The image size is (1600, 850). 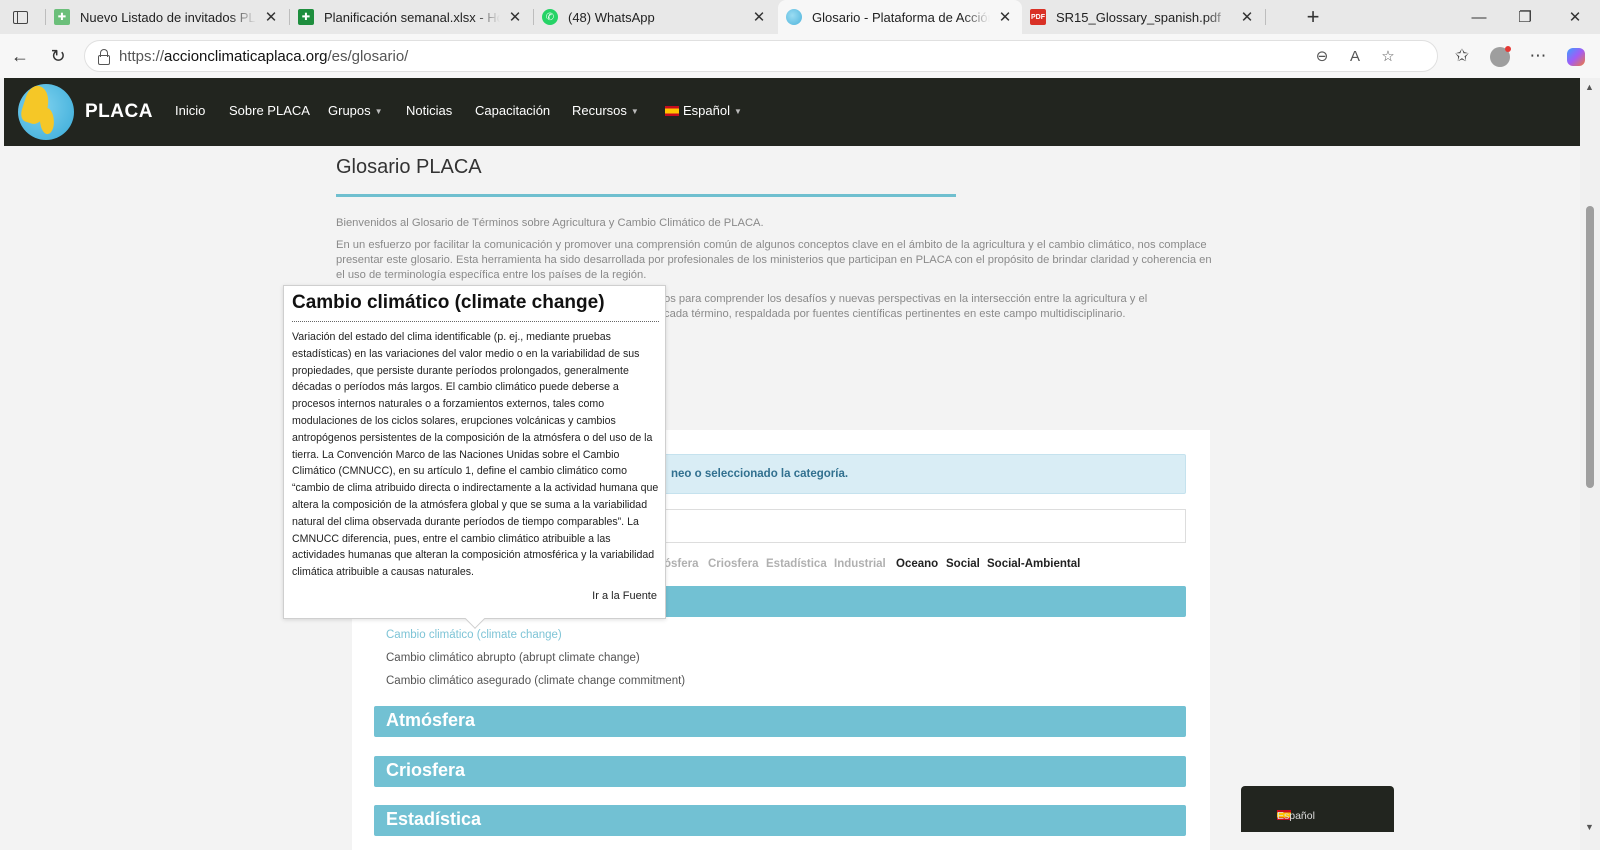 I want to click on minimize-button: —, so click(x=1479, y=17).